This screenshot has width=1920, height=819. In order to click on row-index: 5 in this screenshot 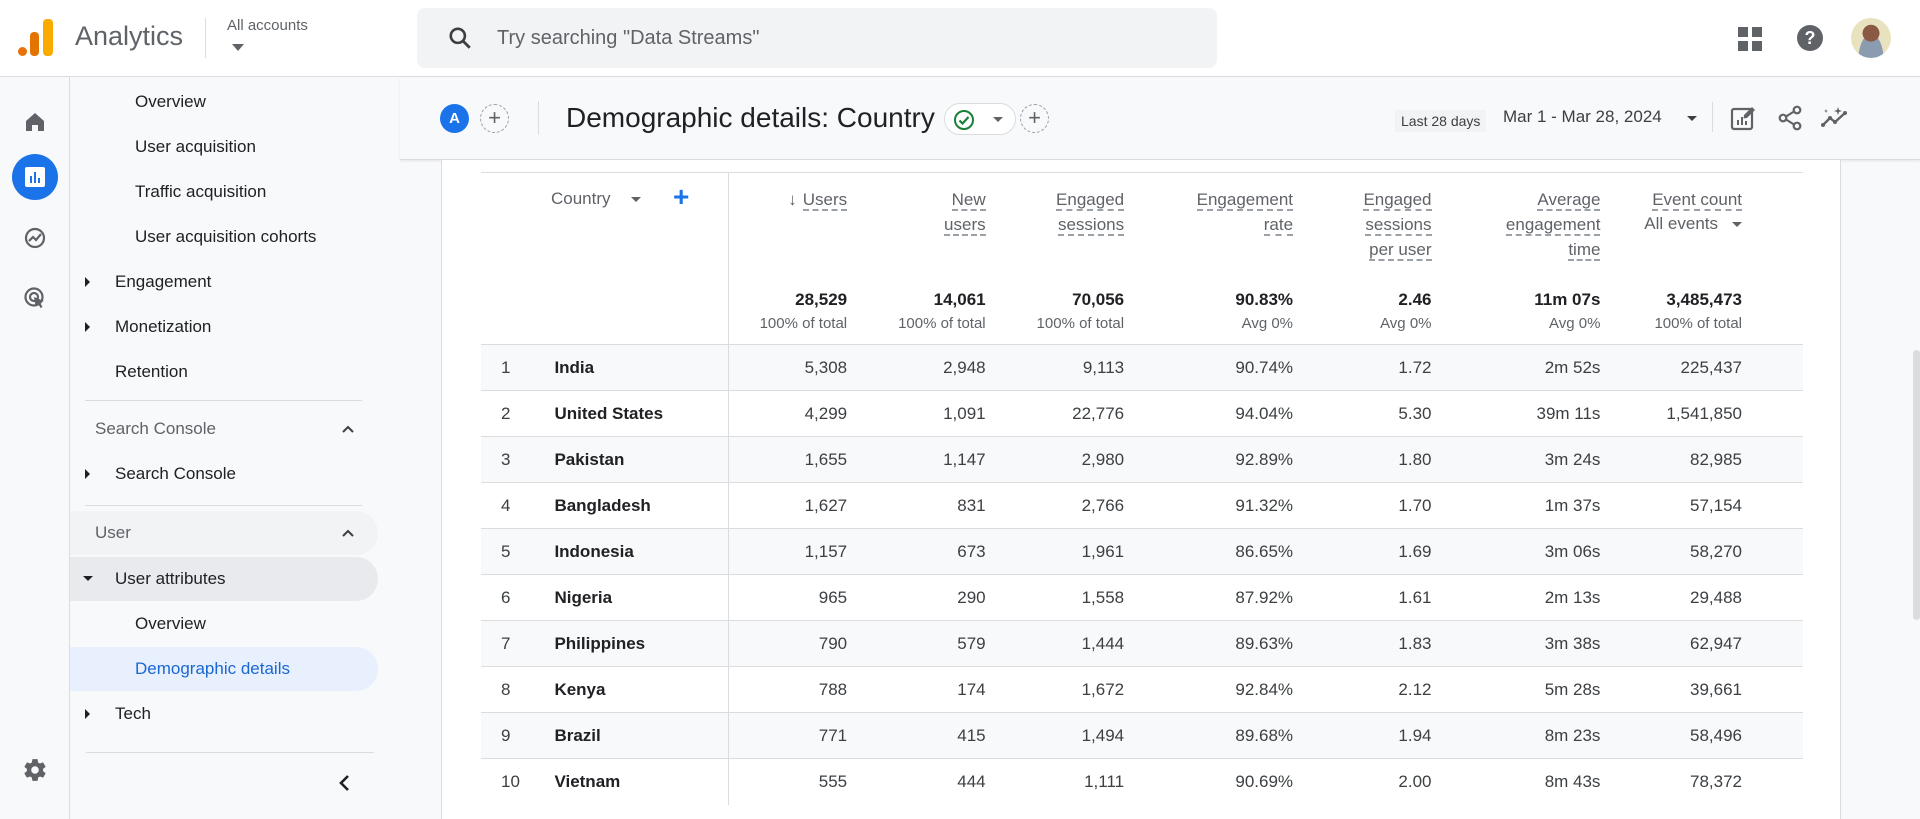, I will do `click(518, 551)`.